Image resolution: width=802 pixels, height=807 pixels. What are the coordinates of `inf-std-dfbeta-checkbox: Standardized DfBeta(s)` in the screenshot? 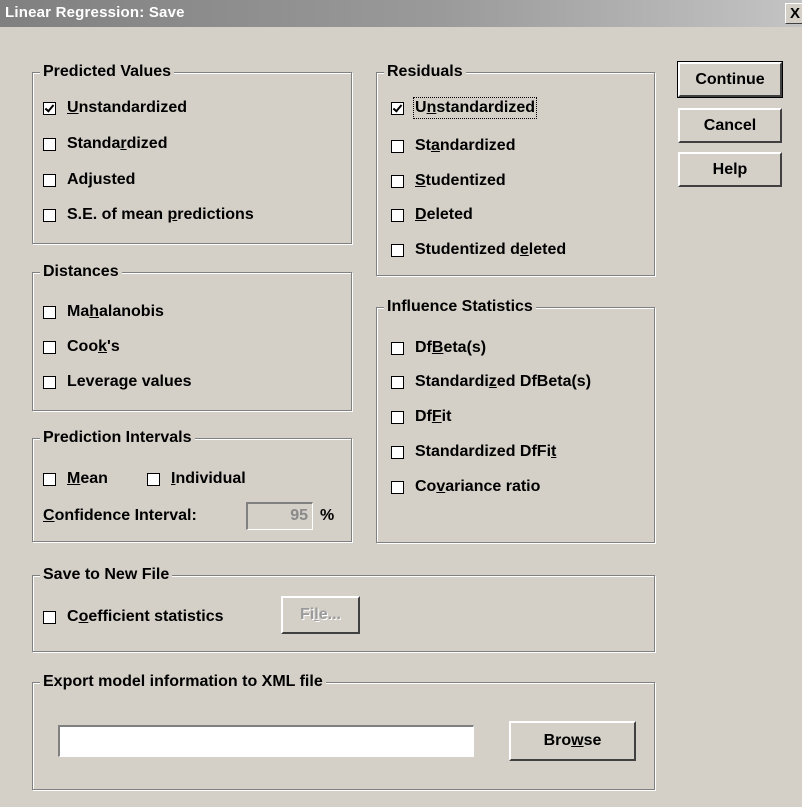 It's located at (491, 382).